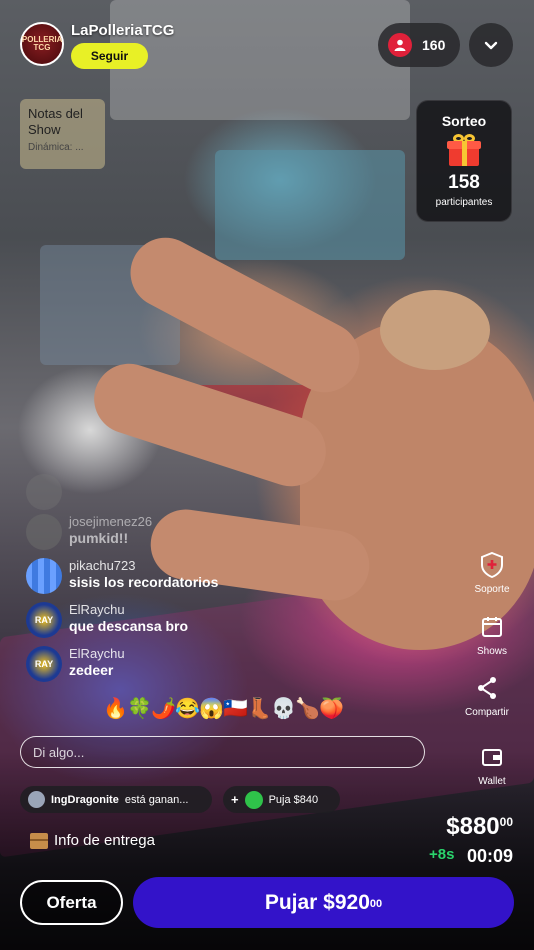 Image resolution: width=534 pixels, height=950 pixels. Describe the element at coordinates (400, 45) in the screenshot. I see `user-icon` at that location.